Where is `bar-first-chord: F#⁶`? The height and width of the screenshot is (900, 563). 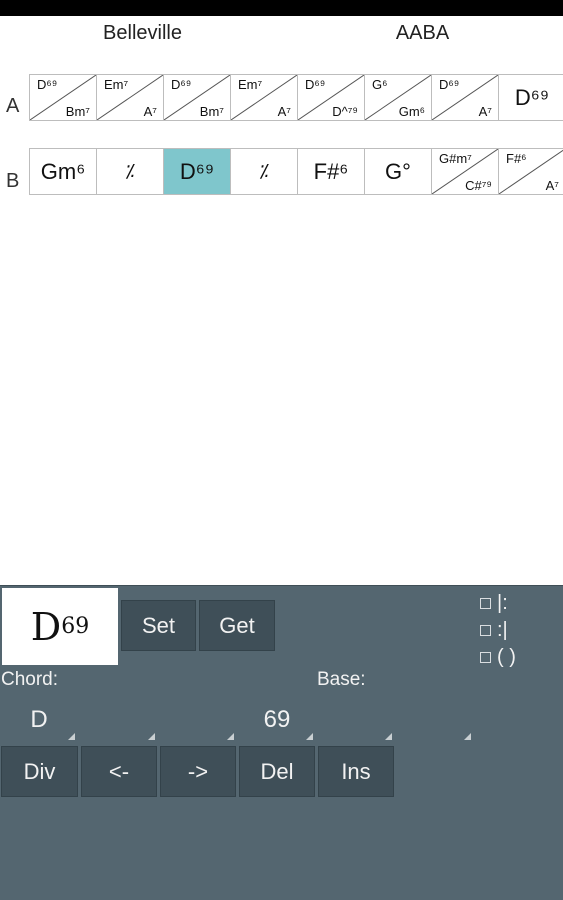 bar-first-chord: F#⁶ is located at coordinates (516, 158).